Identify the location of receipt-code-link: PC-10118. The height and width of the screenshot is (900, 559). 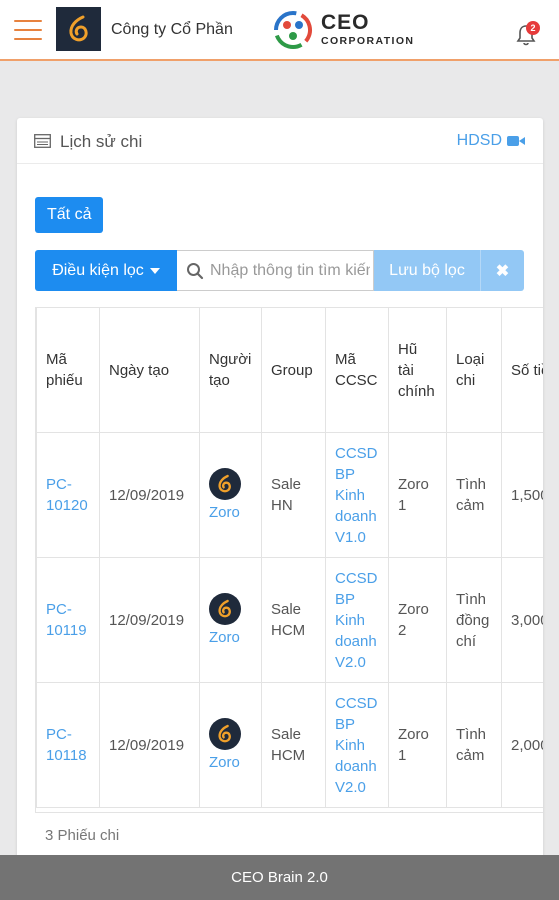
(66, 745).